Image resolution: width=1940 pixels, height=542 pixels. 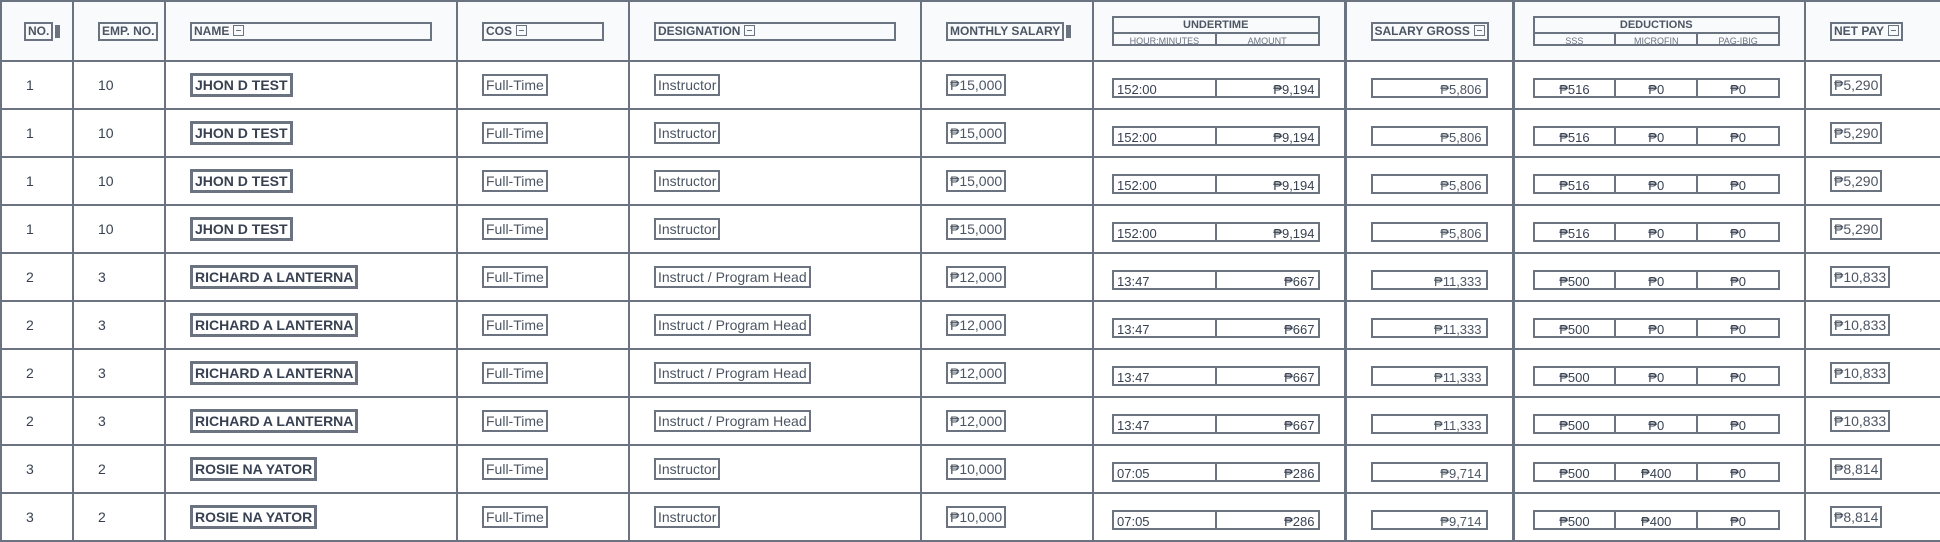 I want to click on net-pay-value: ₱5,290, so click(x=1856, y=85).